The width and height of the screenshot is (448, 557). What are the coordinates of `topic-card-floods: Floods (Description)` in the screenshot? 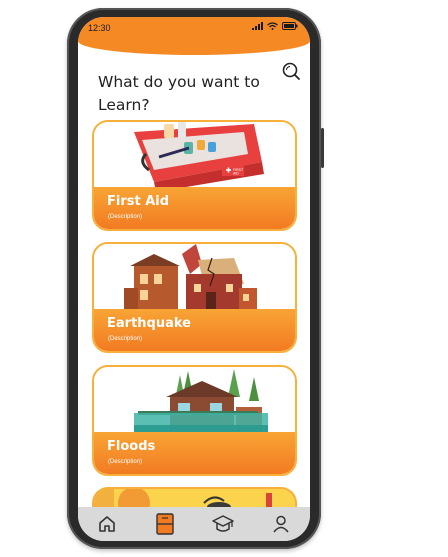 It's located at (194, 420).